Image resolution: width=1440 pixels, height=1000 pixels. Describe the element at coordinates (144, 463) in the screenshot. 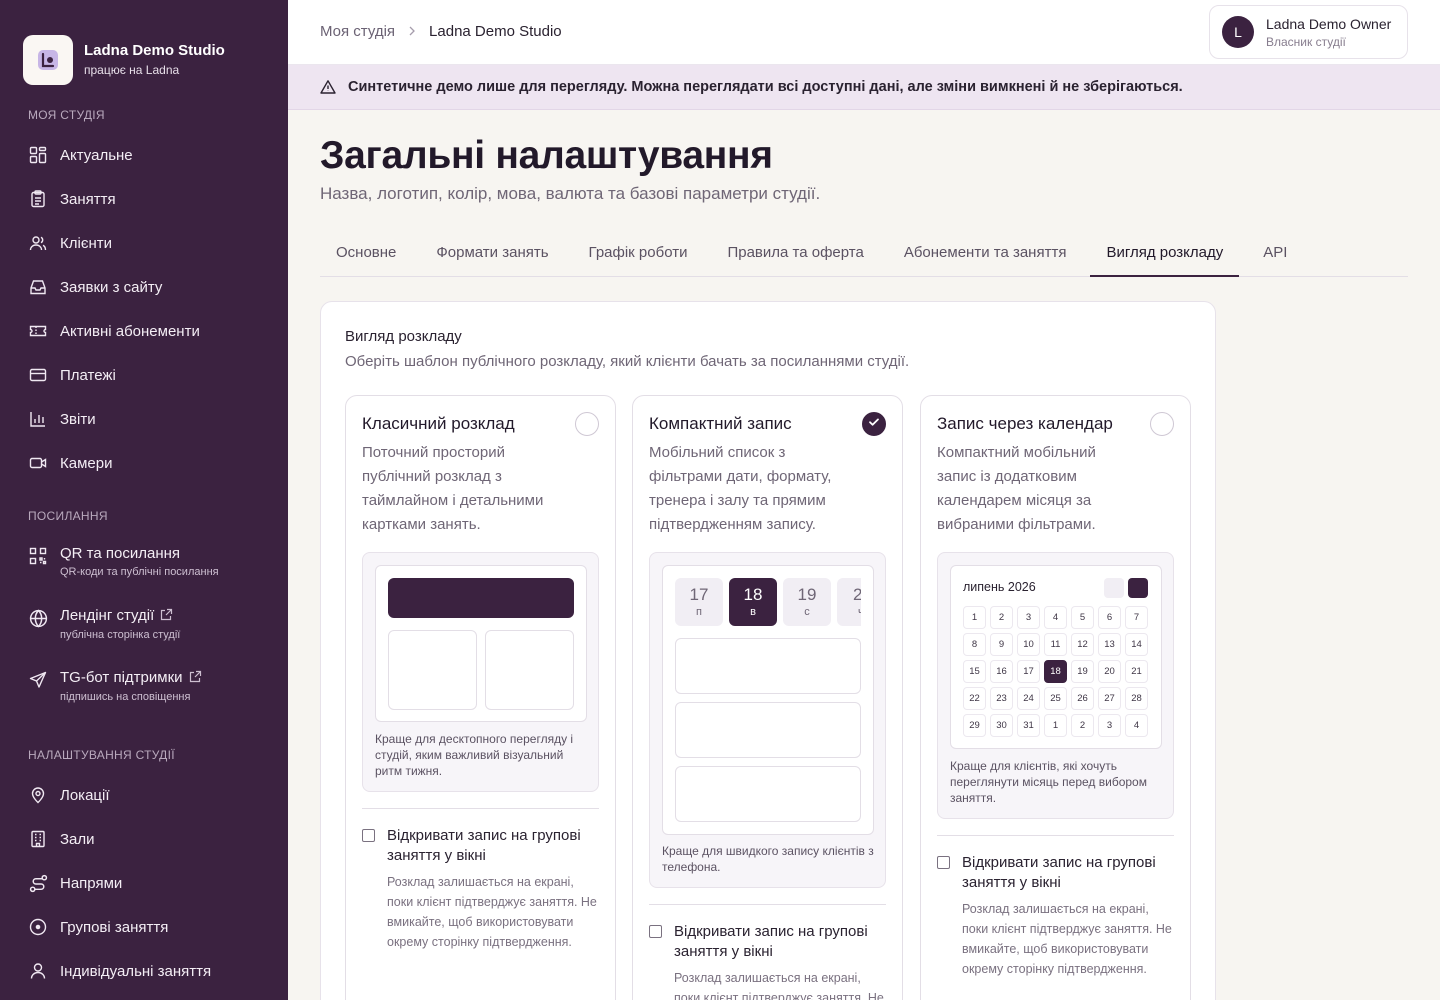

I see `sidebar-item-cameras: Камери` at that location.